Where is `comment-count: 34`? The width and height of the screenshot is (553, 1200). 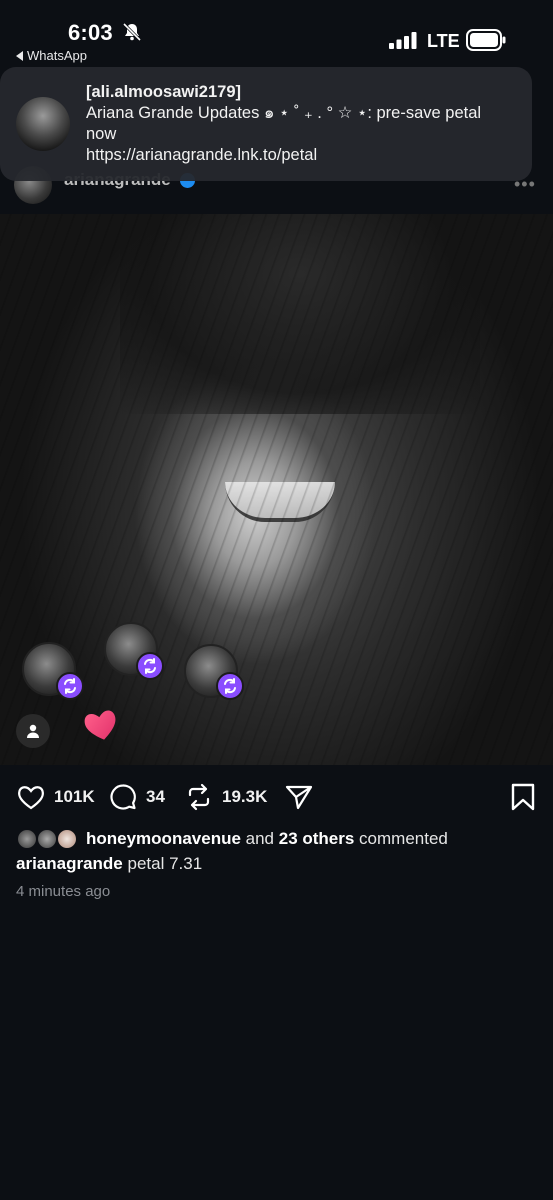 comment-count: 34 is located at coordinates (155, 796).